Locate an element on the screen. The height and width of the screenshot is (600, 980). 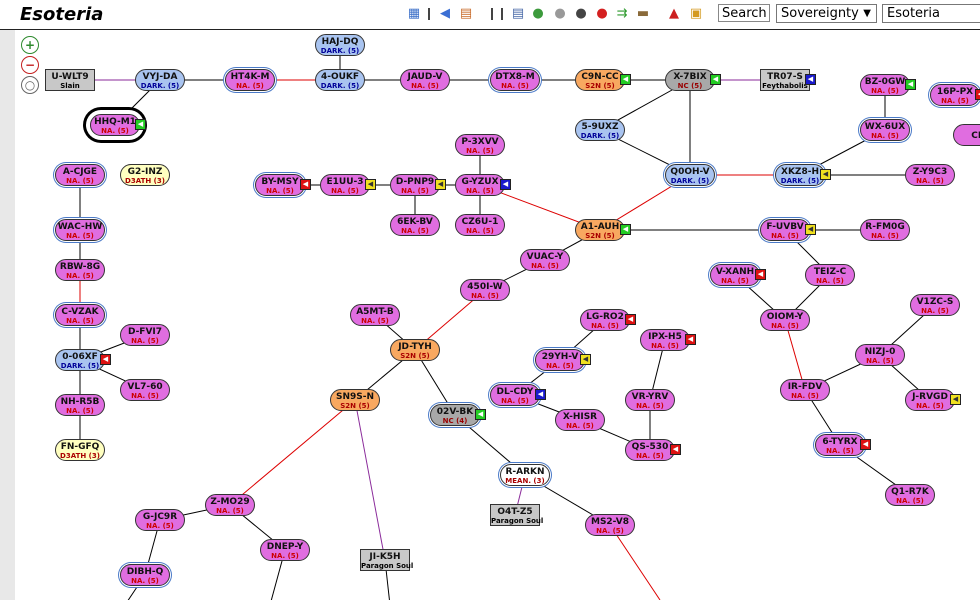
system-node: DIBH-Q NA. (5) is located at coordinates (145, 575).